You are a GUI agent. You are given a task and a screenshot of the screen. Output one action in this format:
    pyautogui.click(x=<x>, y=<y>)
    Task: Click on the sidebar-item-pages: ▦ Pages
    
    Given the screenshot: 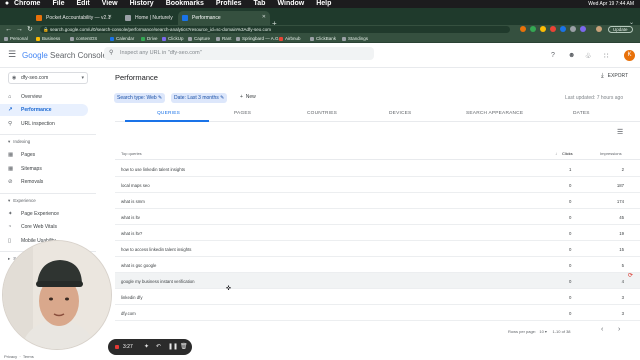 What is the action you would take?
    pyautogui.click(x=44, y=155)
    